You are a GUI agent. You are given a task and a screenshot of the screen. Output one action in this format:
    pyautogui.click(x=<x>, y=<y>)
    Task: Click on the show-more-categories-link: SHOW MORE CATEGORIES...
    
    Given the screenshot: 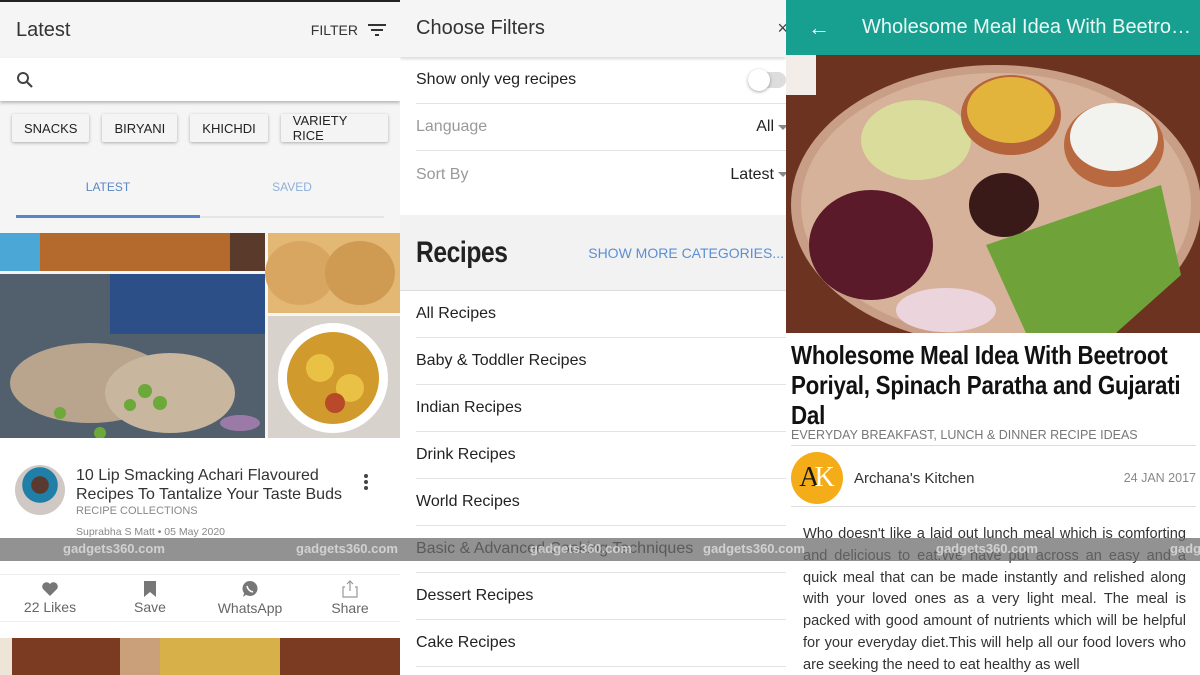 What is the action you would take?
    pyautogui.click(x=686, y=253)
    